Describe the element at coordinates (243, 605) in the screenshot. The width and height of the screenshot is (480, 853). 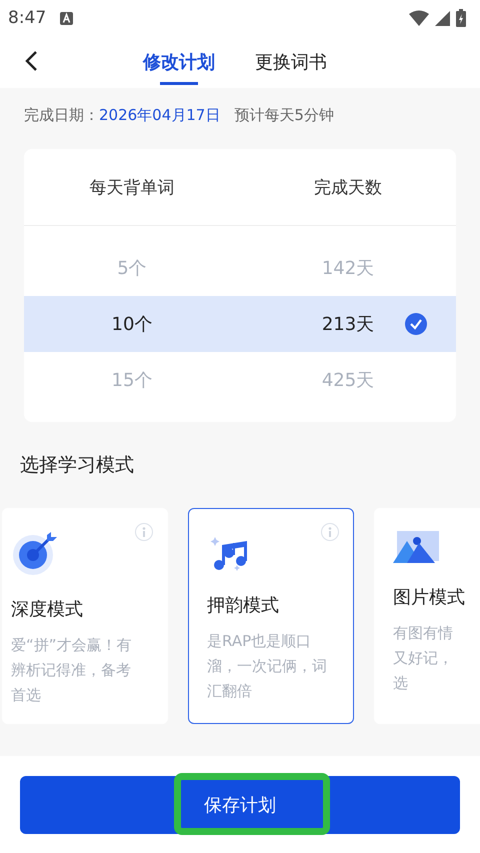
I see `mode-title: 押韵模式` at that location.